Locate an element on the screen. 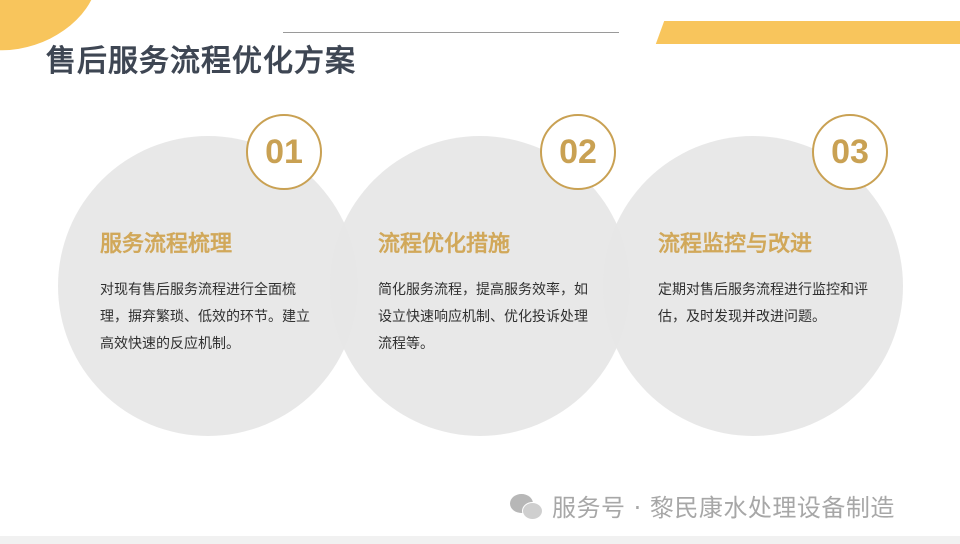 The width and height of the screenshot is (960, 544). step-2-description: 简化服务流程，提高服务效率，如设立快速响应机制、优化投诉处理流程等。 is located at coordinates (483, 317).